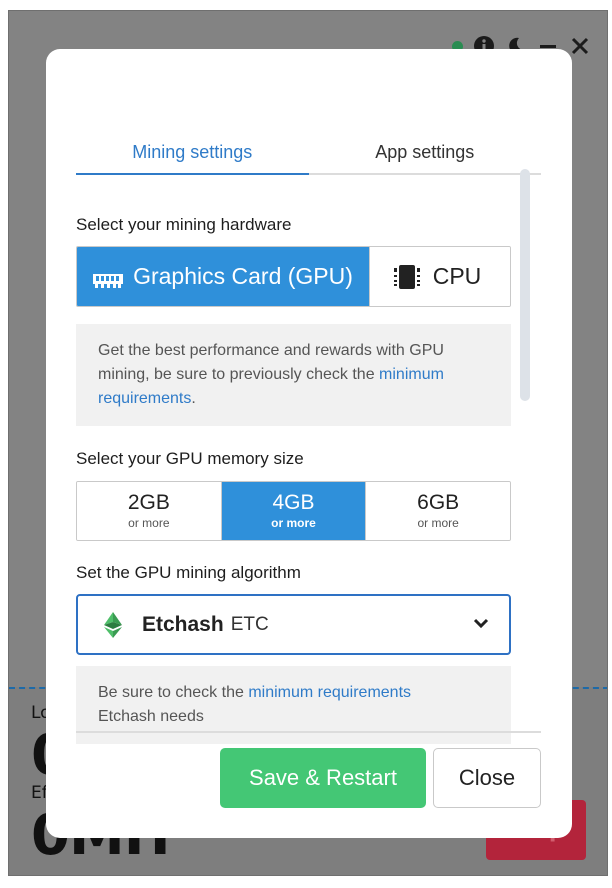 The image size is (612, 888). What do you see at coordinates (293, 502) in the screenshot?
I see `memory-size-label: 4GB` at bounding box center [293, 502].